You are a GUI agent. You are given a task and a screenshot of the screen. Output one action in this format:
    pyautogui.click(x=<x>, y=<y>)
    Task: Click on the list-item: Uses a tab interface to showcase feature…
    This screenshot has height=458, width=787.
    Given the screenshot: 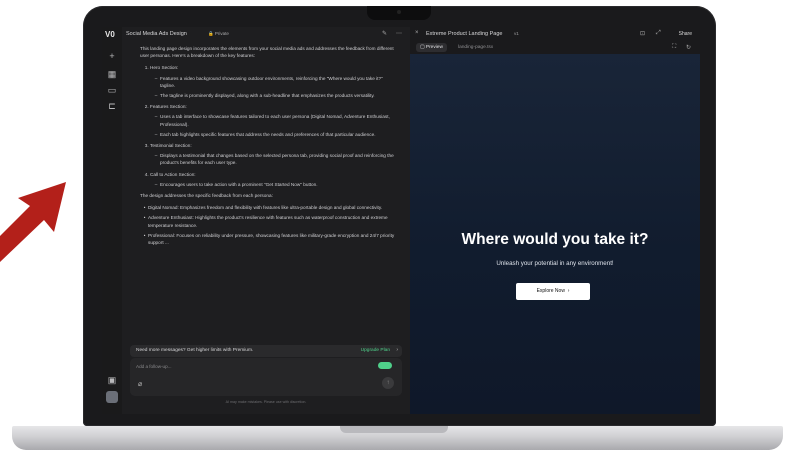 What is the action you would take?
    pyautogui.click(x=279, y=120)
    